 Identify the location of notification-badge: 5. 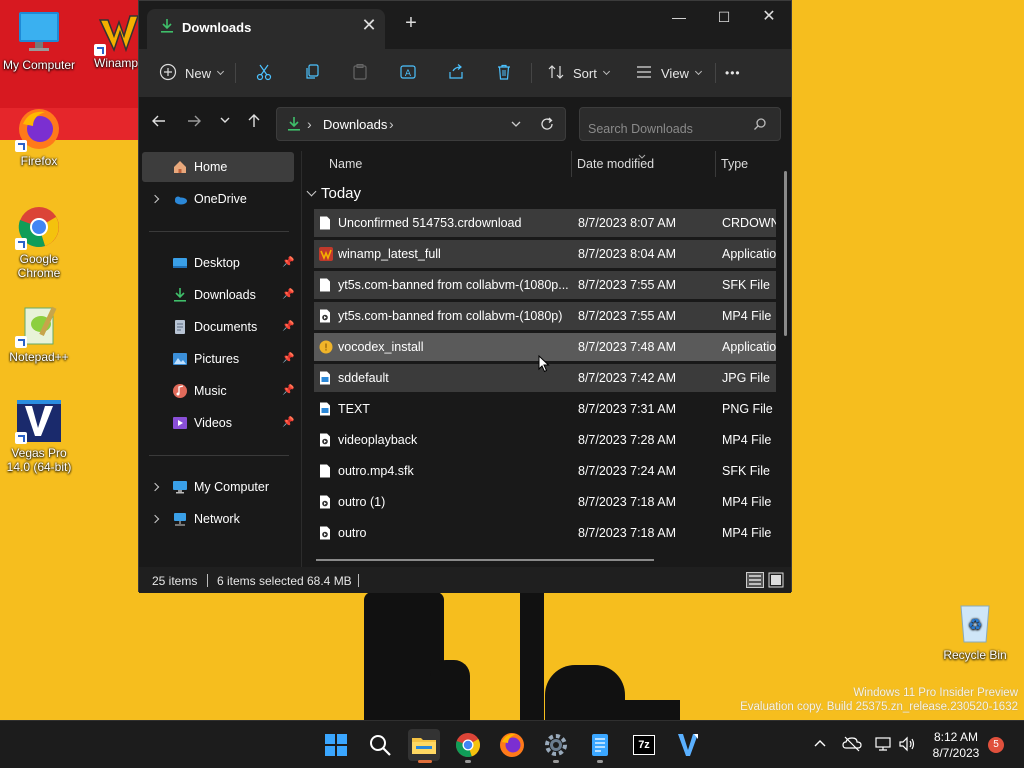
(996, 745).